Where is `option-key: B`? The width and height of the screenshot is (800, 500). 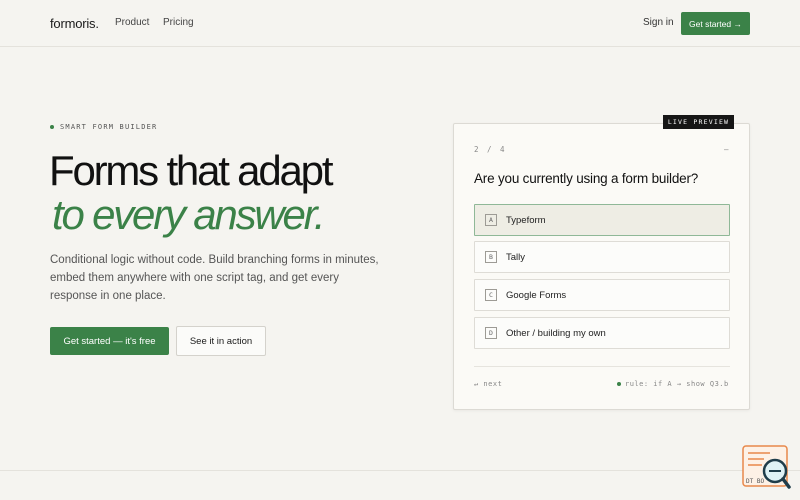
option-key: B is located at coordinates (491, 257).